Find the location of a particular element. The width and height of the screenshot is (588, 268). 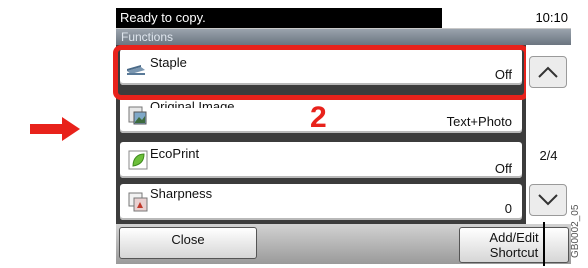

chevron-up-icon is located at coordinates (548, 72).